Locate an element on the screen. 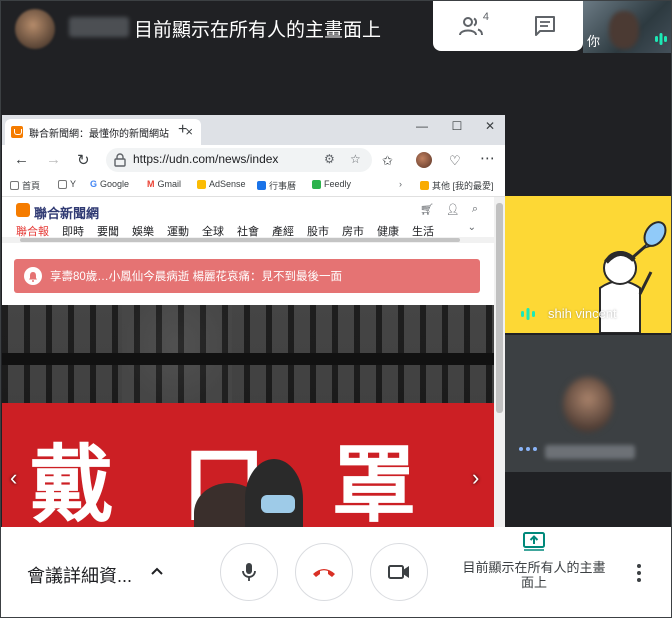 This screenshot has width=672, height=618. bookmark-gmail: M Gmail is located at coordinates (164, 184).